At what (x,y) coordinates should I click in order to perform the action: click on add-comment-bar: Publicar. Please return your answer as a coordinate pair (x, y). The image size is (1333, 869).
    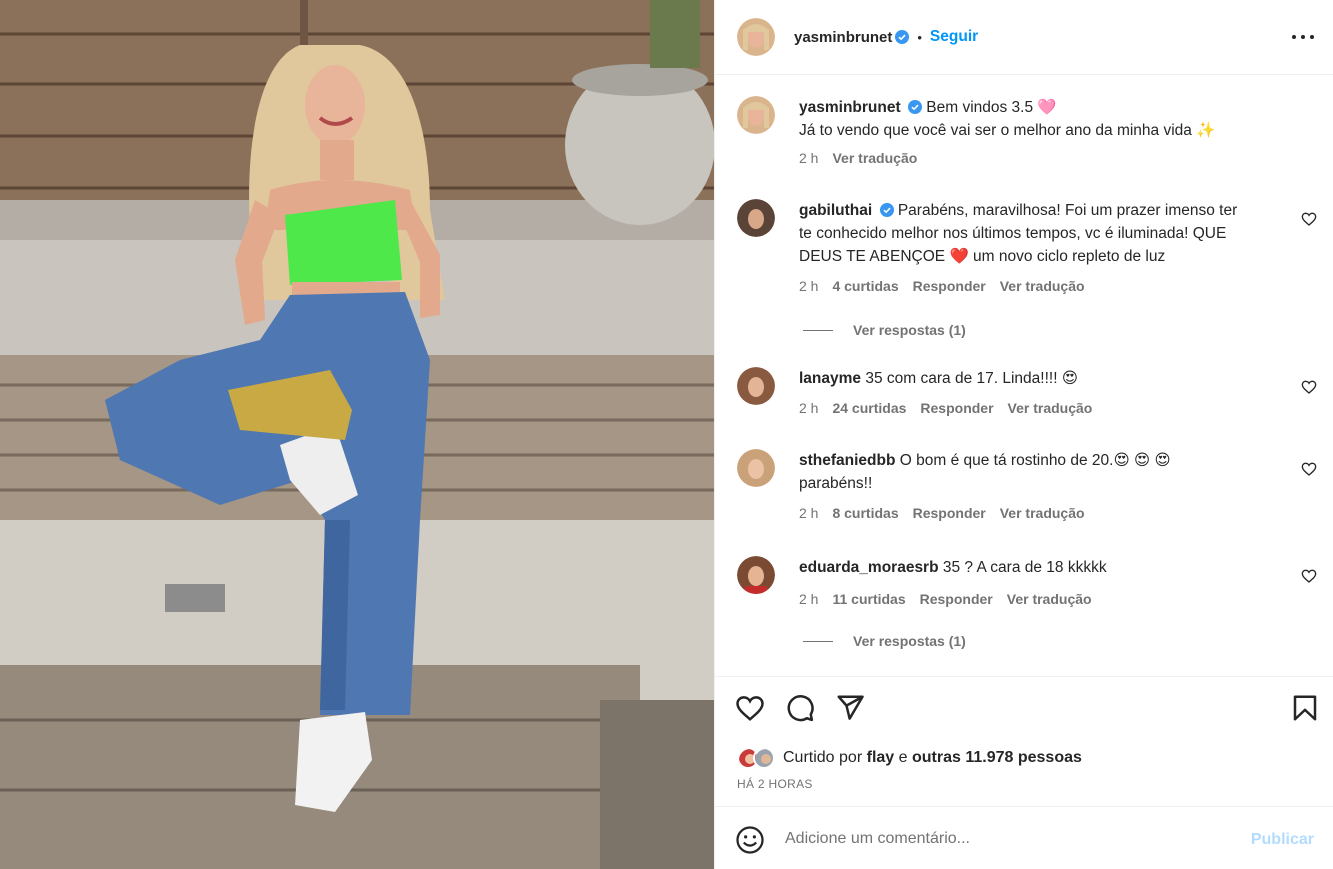
    Looking at the image, I should click on (1024, 837).